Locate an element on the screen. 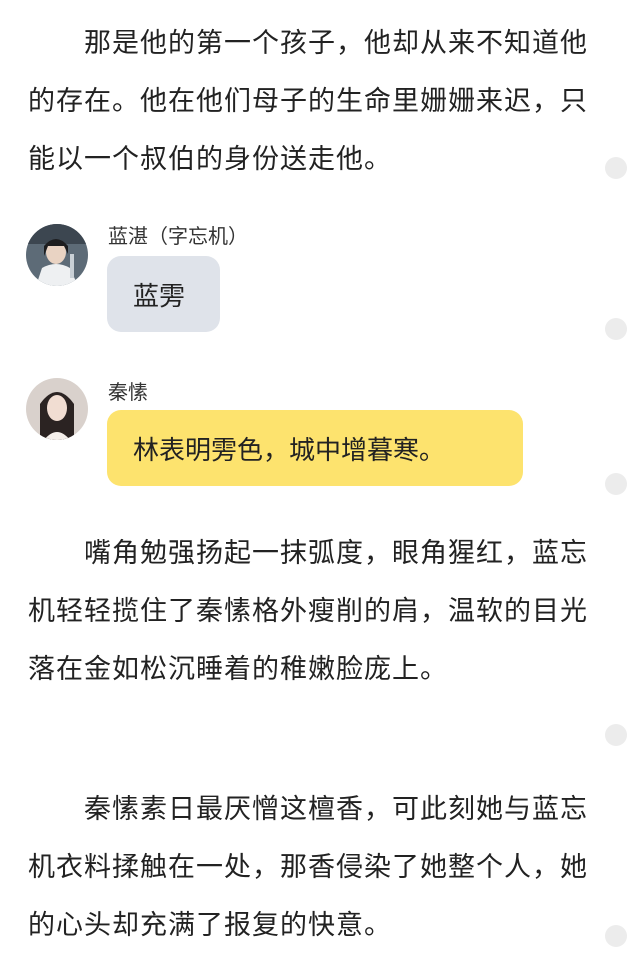 Image resolution: width=640 pixels, height=971 pixels. avatar-lanzhan is located at coordinates (57, 255).